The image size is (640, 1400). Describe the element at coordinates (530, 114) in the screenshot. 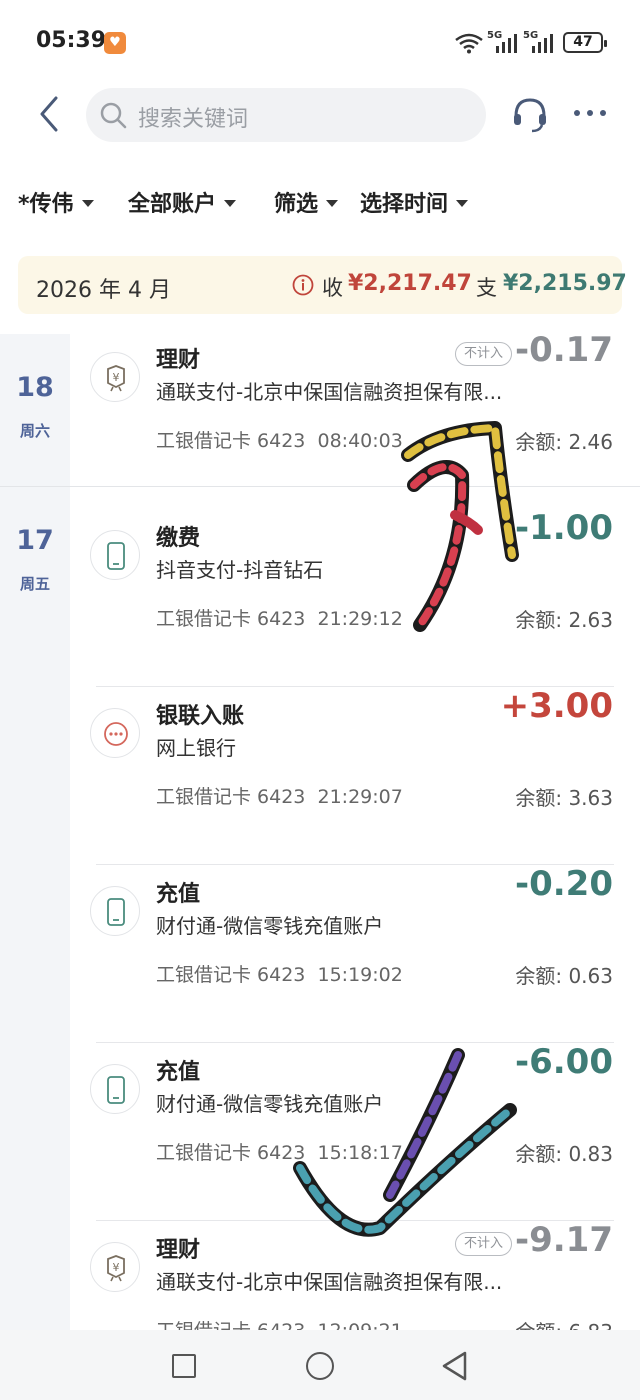

I see `customer-service-headset-icon` at that location.